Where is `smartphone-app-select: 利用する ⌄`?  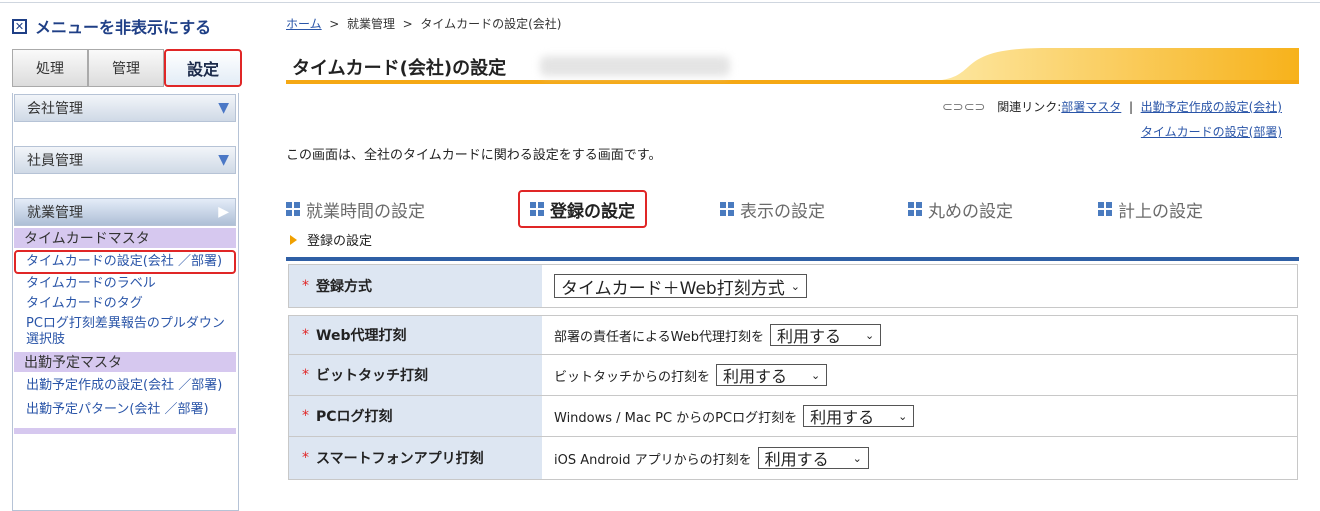
smartphone-app-select: 利用する ⌄ is located at coordinates (813, 458).